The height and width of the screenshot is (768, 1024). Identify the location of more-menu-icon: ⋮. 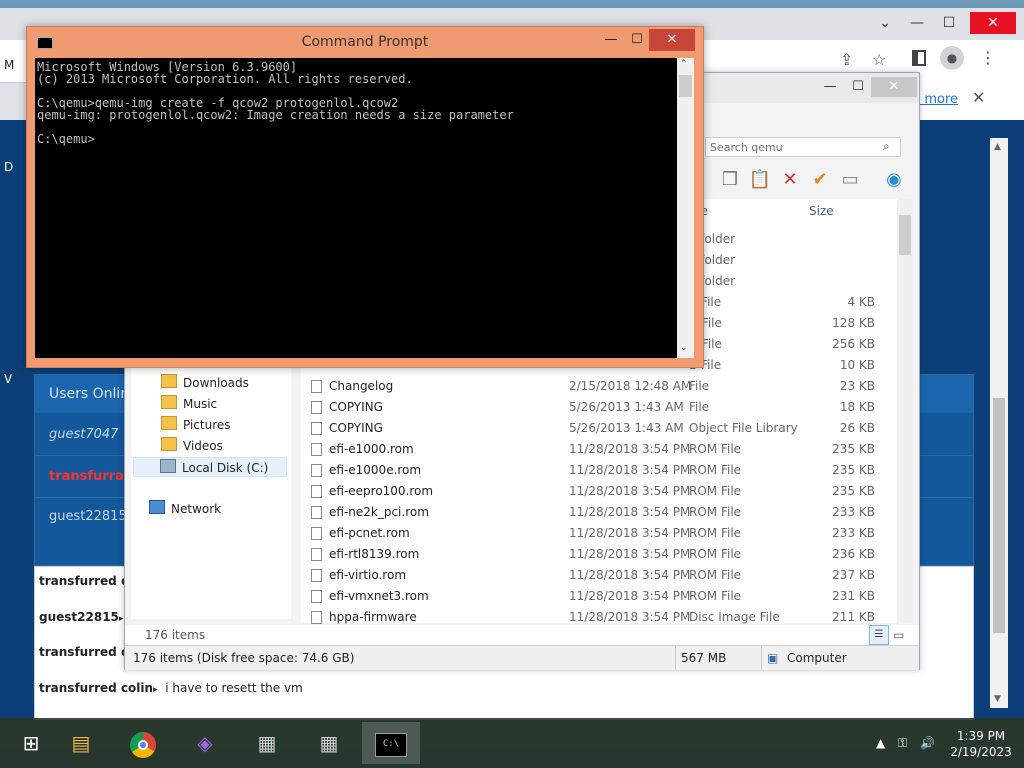
(988, 57).